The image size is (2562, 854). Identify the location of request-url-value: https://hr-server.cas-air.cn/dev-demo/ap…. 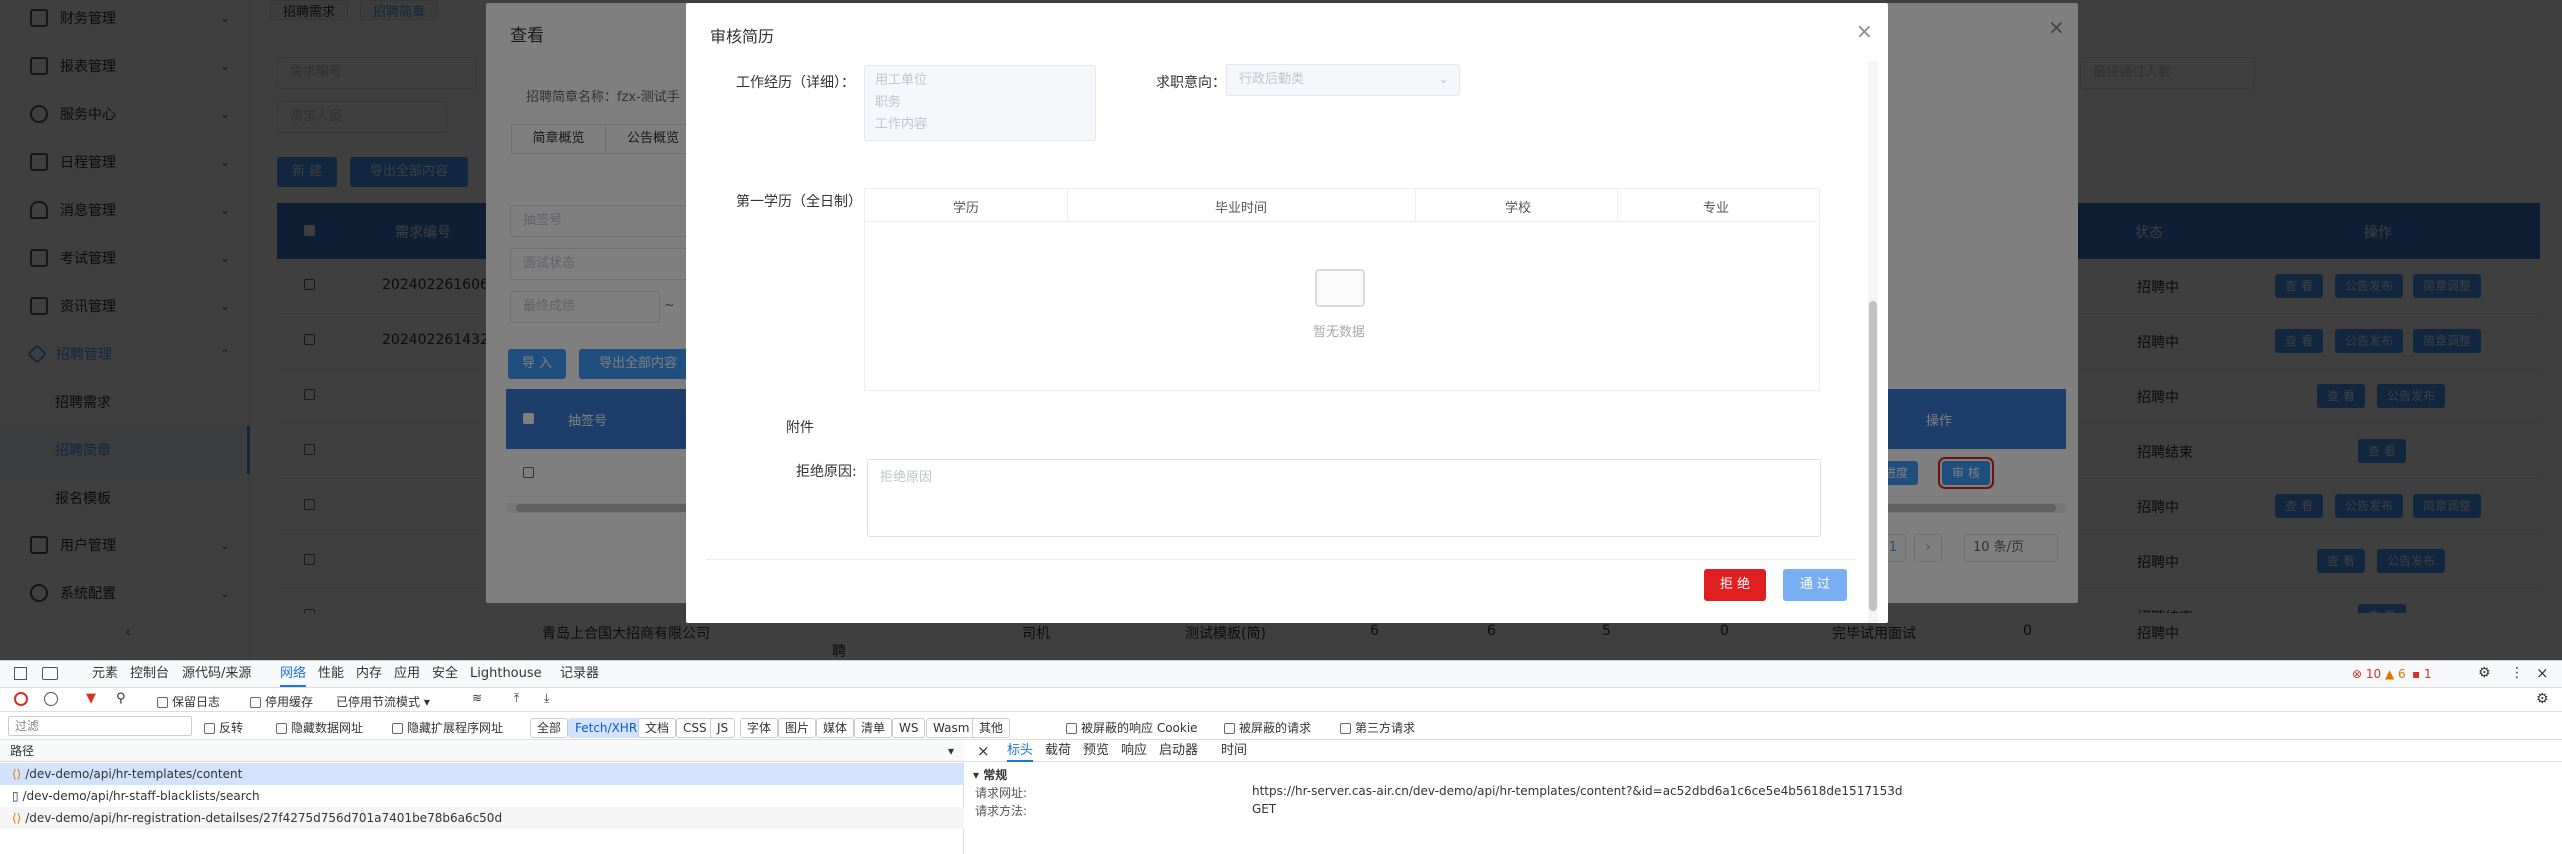
(1577, 791).